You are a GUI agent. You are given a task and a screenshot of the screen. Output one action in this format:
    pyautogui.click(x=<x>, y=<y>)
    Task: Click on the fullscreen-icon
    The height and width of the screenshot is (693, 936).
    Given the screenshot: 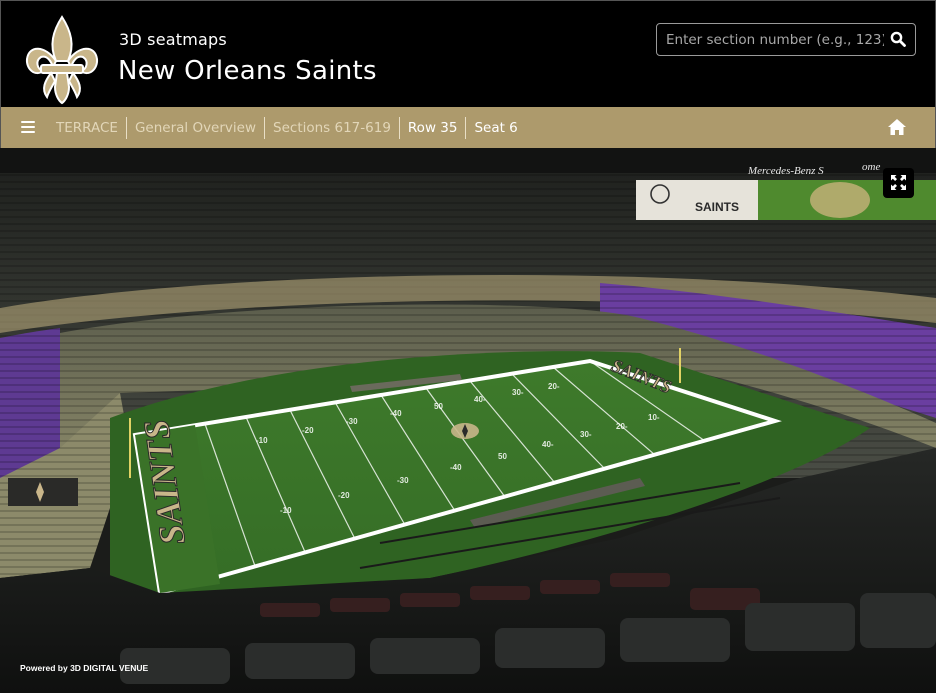 What is the action you would take?
    pyautogui.click(x=898, y=182)
    